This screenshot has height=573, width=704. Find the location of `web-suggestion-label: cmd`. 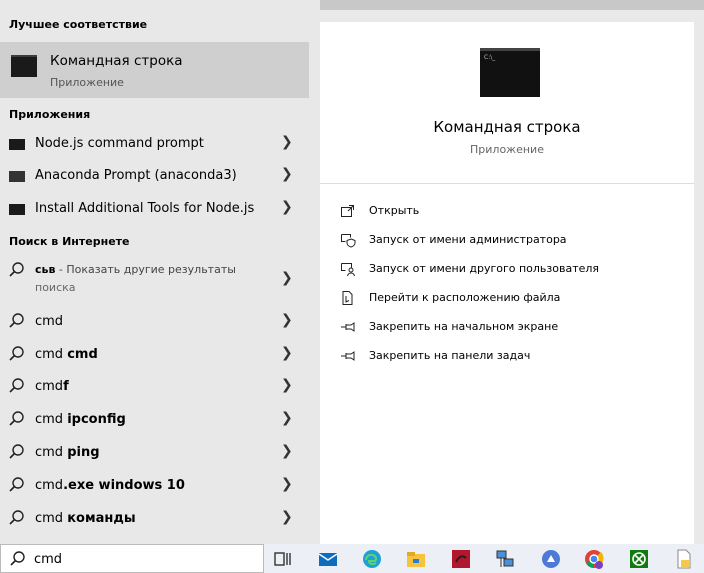

web-suggestion-label: cmd is located at coordinates (49, 321).